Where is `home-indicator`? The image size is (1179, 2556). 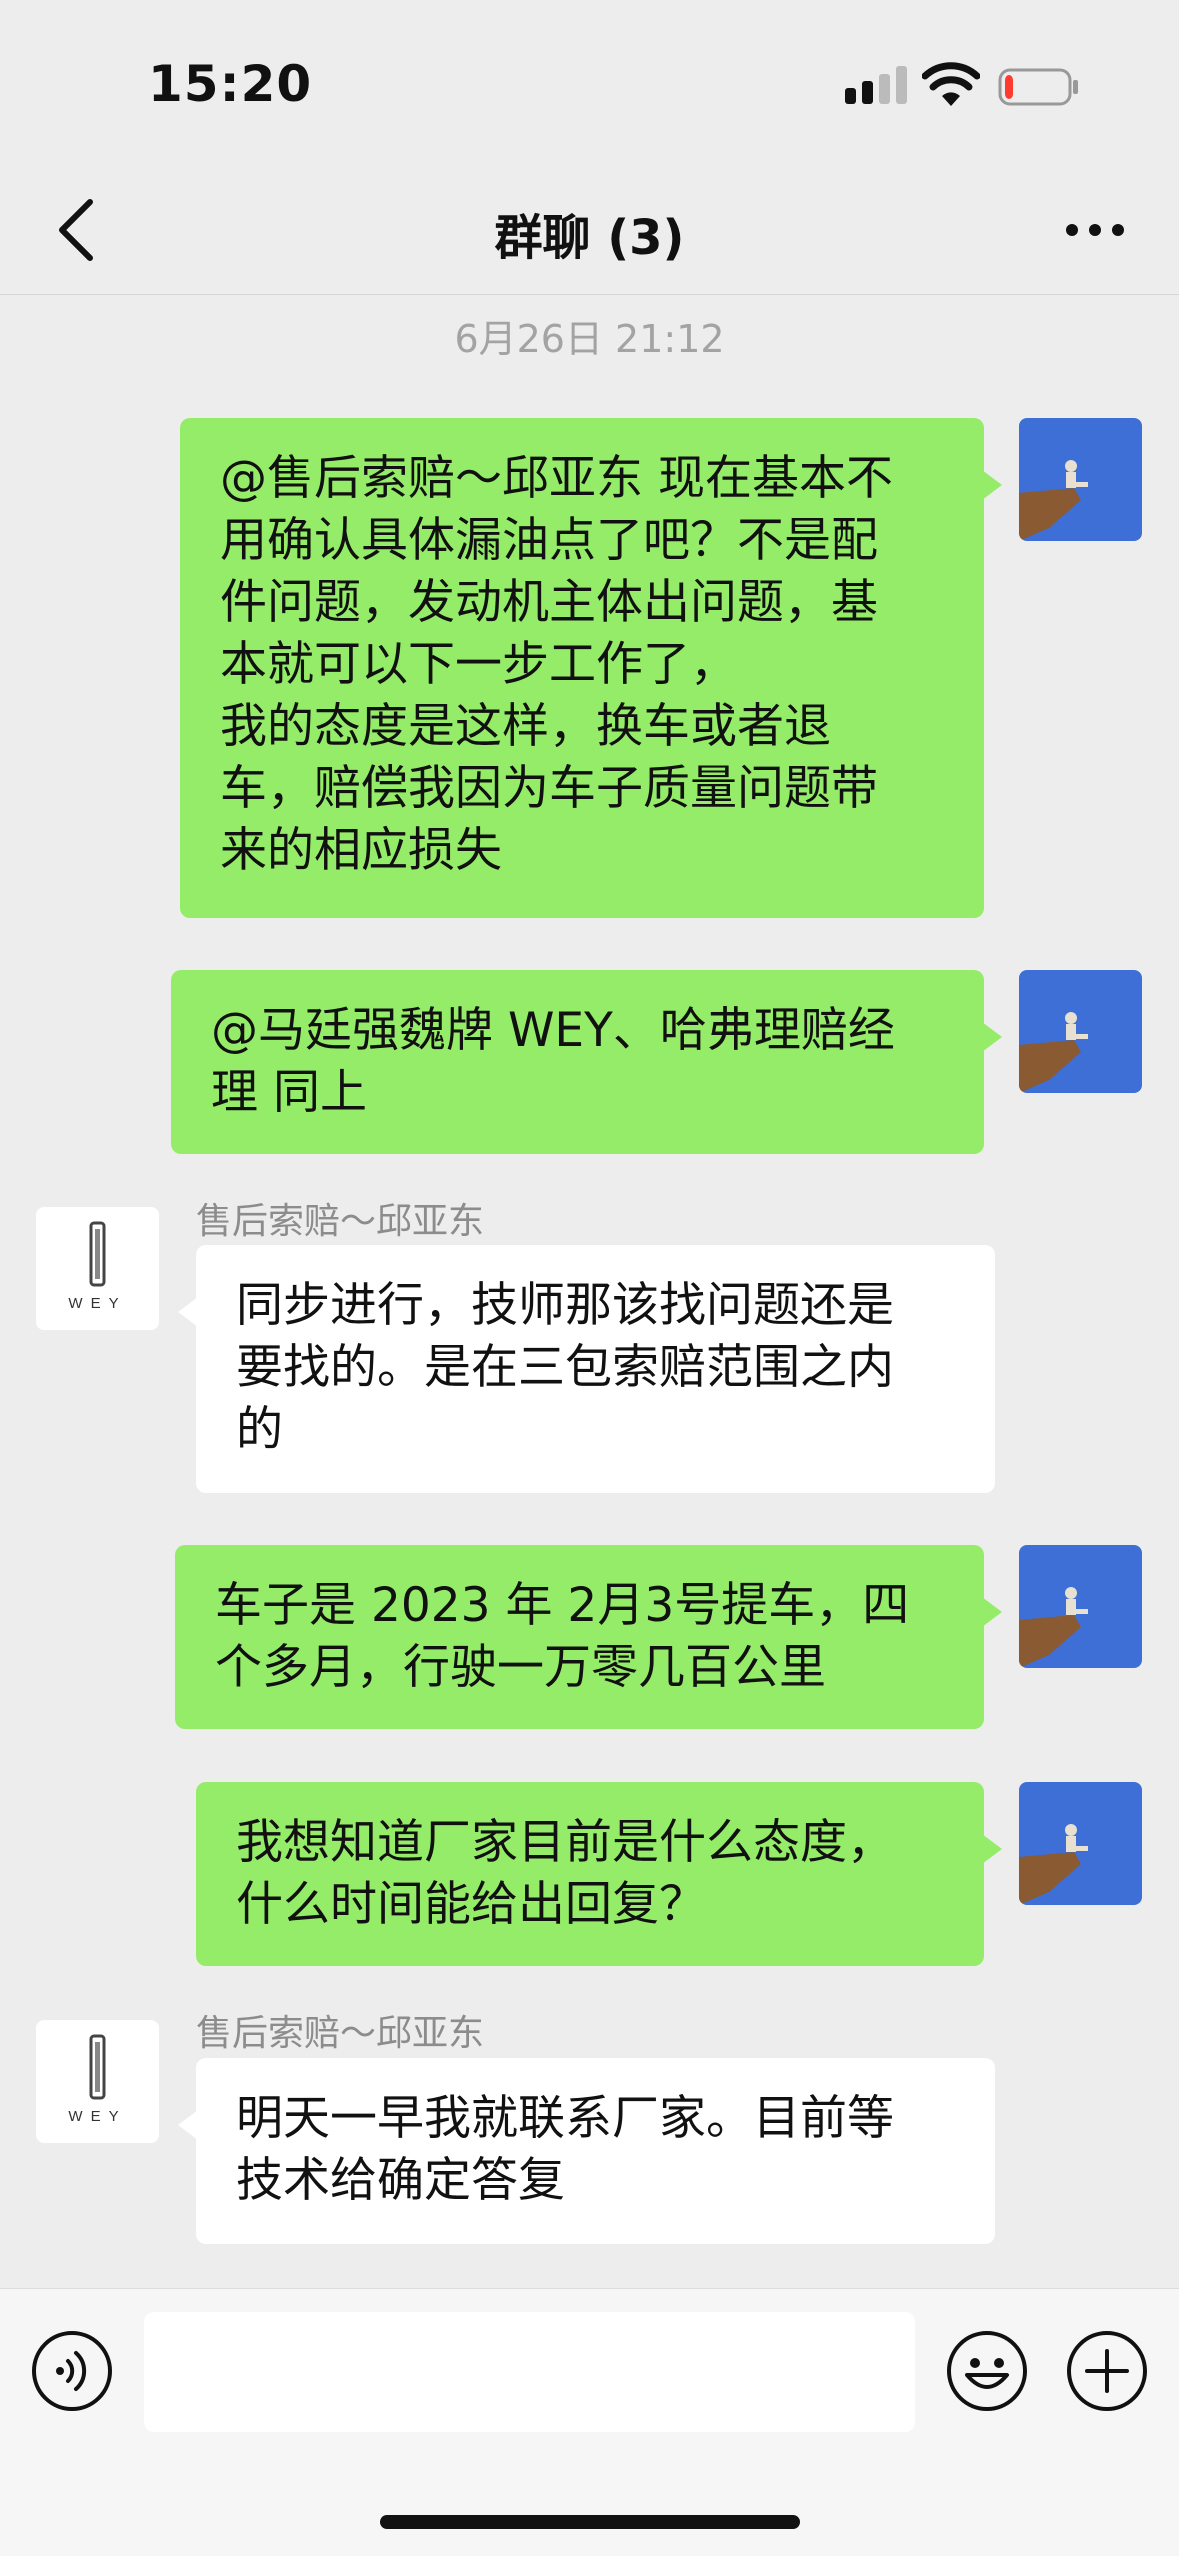 home-indicator is located at coordinates (590, 2522).